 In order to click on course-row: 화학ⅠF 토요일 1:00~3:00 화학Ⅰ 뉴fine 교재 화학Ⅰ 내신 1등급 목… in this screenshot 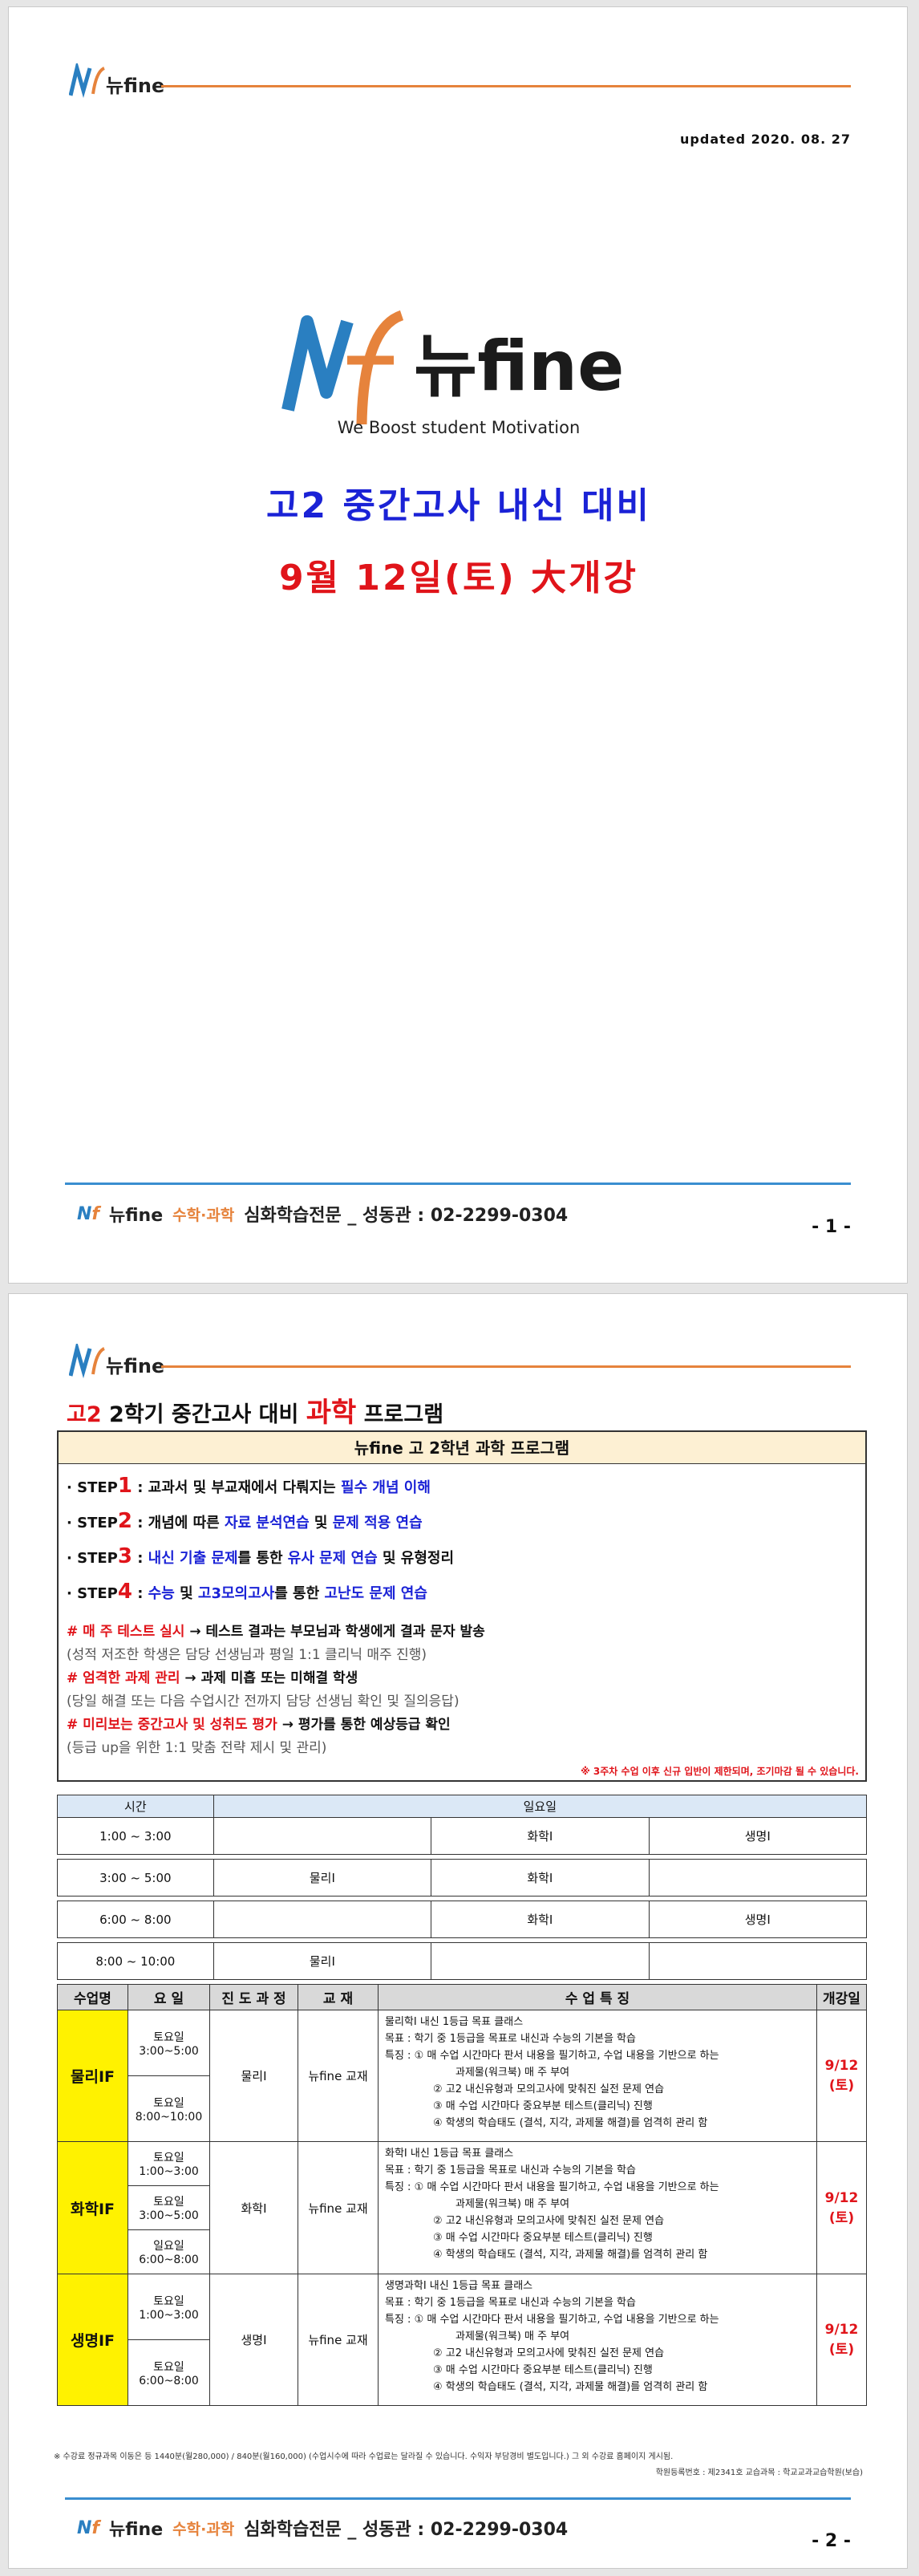, I will do `click(462, 2207)`.